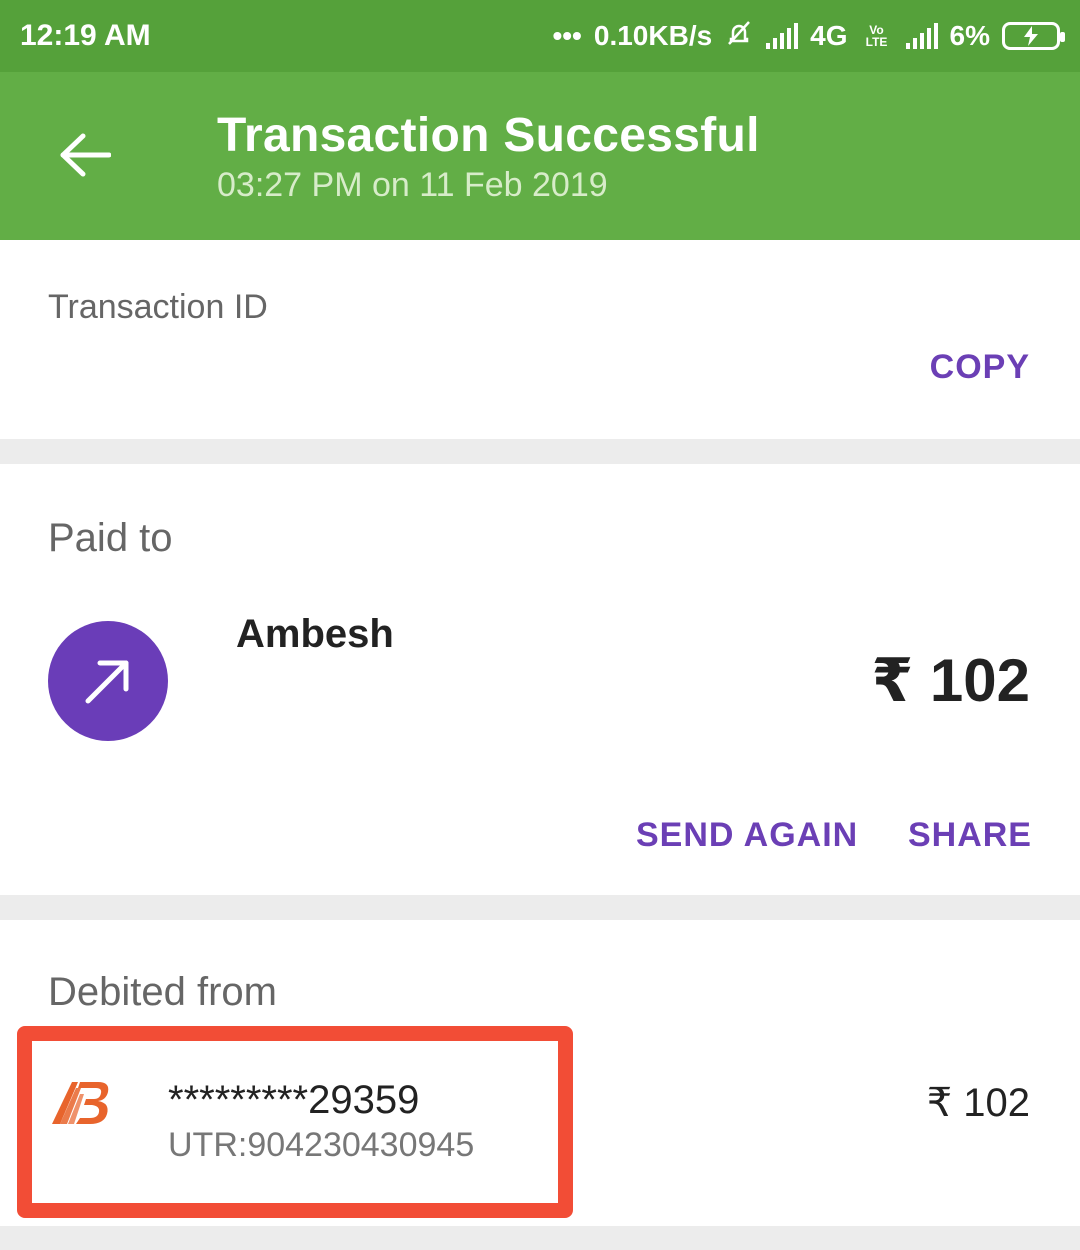 Image resolution: width=1080 pixels, height=1250 pixels. Describe the element at coordinates (540, 36) in the screenshot. I see `status-bar: 12:19 AM ••• 0.10KB/s 4G Vo LTE 6%` at that location.